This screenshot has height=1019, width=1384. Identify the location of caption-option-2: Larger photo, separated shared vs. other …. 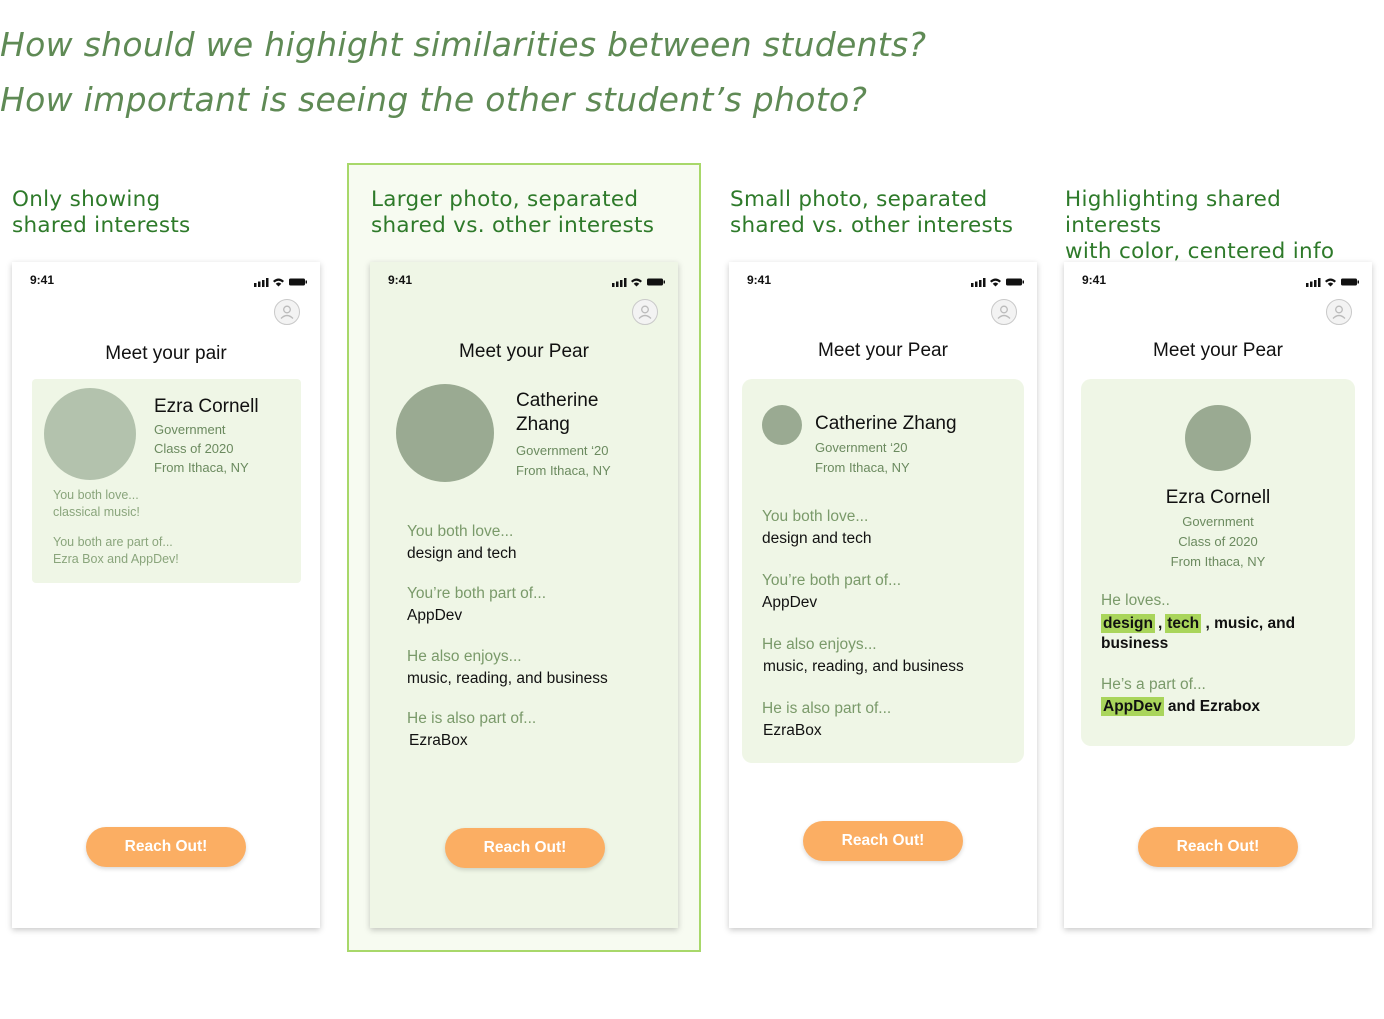
(513, 212).